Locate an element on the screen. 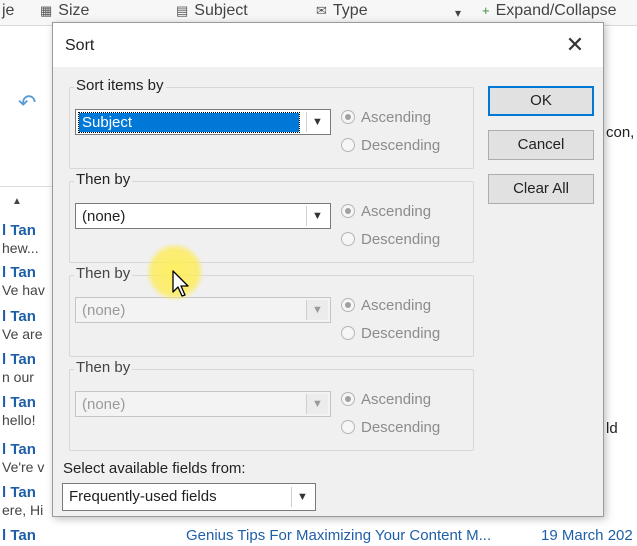 Image resolution: width=637 pixels, height=546 pixels. expand-icon: + is located at coordinates (486, 10).